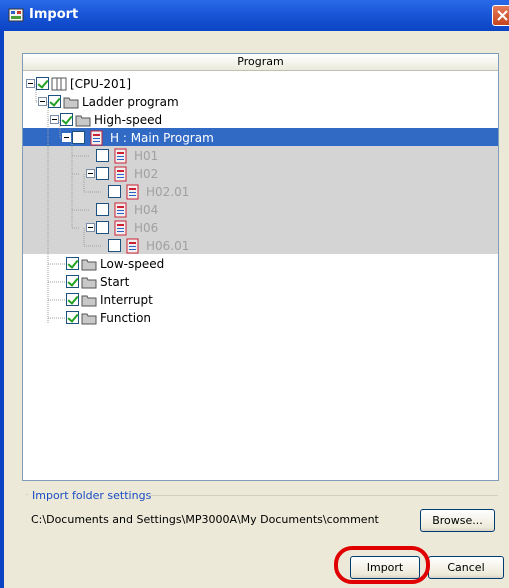 The image size is (509, 588). What do you see at coordinates (146, 228) in the screenshot?
I see `tree-label: H06` at bounding box center [146, 228].